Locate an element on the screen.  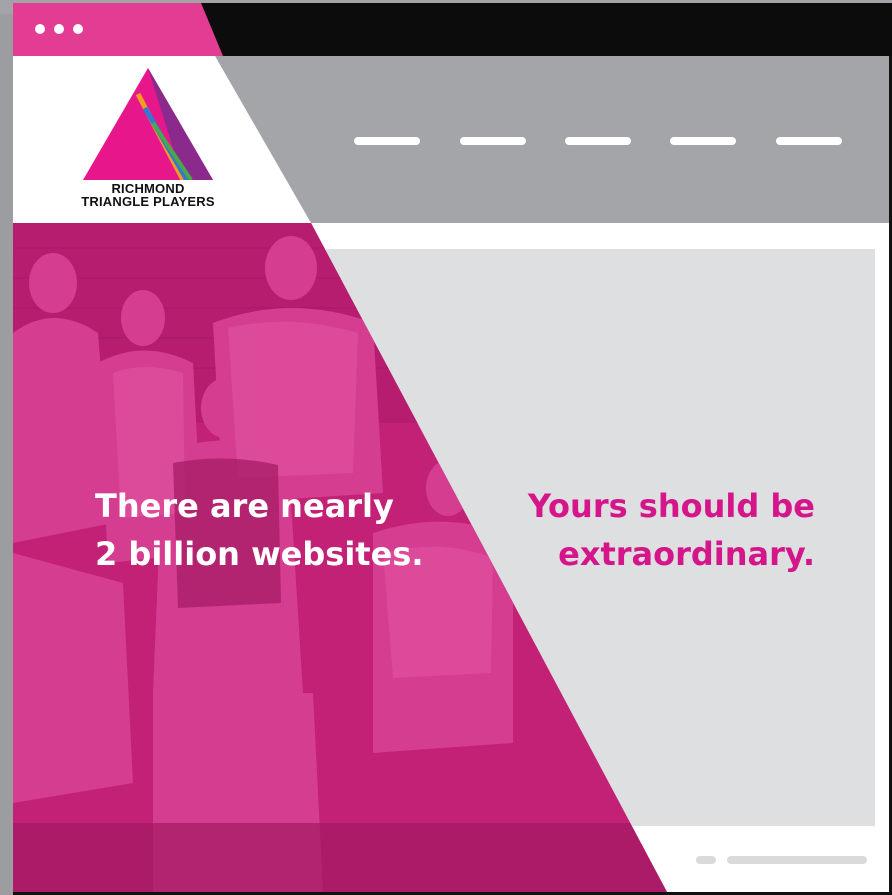
logo-line2: TRIANGLE PLAYERS is located at coordinates (148, 201).